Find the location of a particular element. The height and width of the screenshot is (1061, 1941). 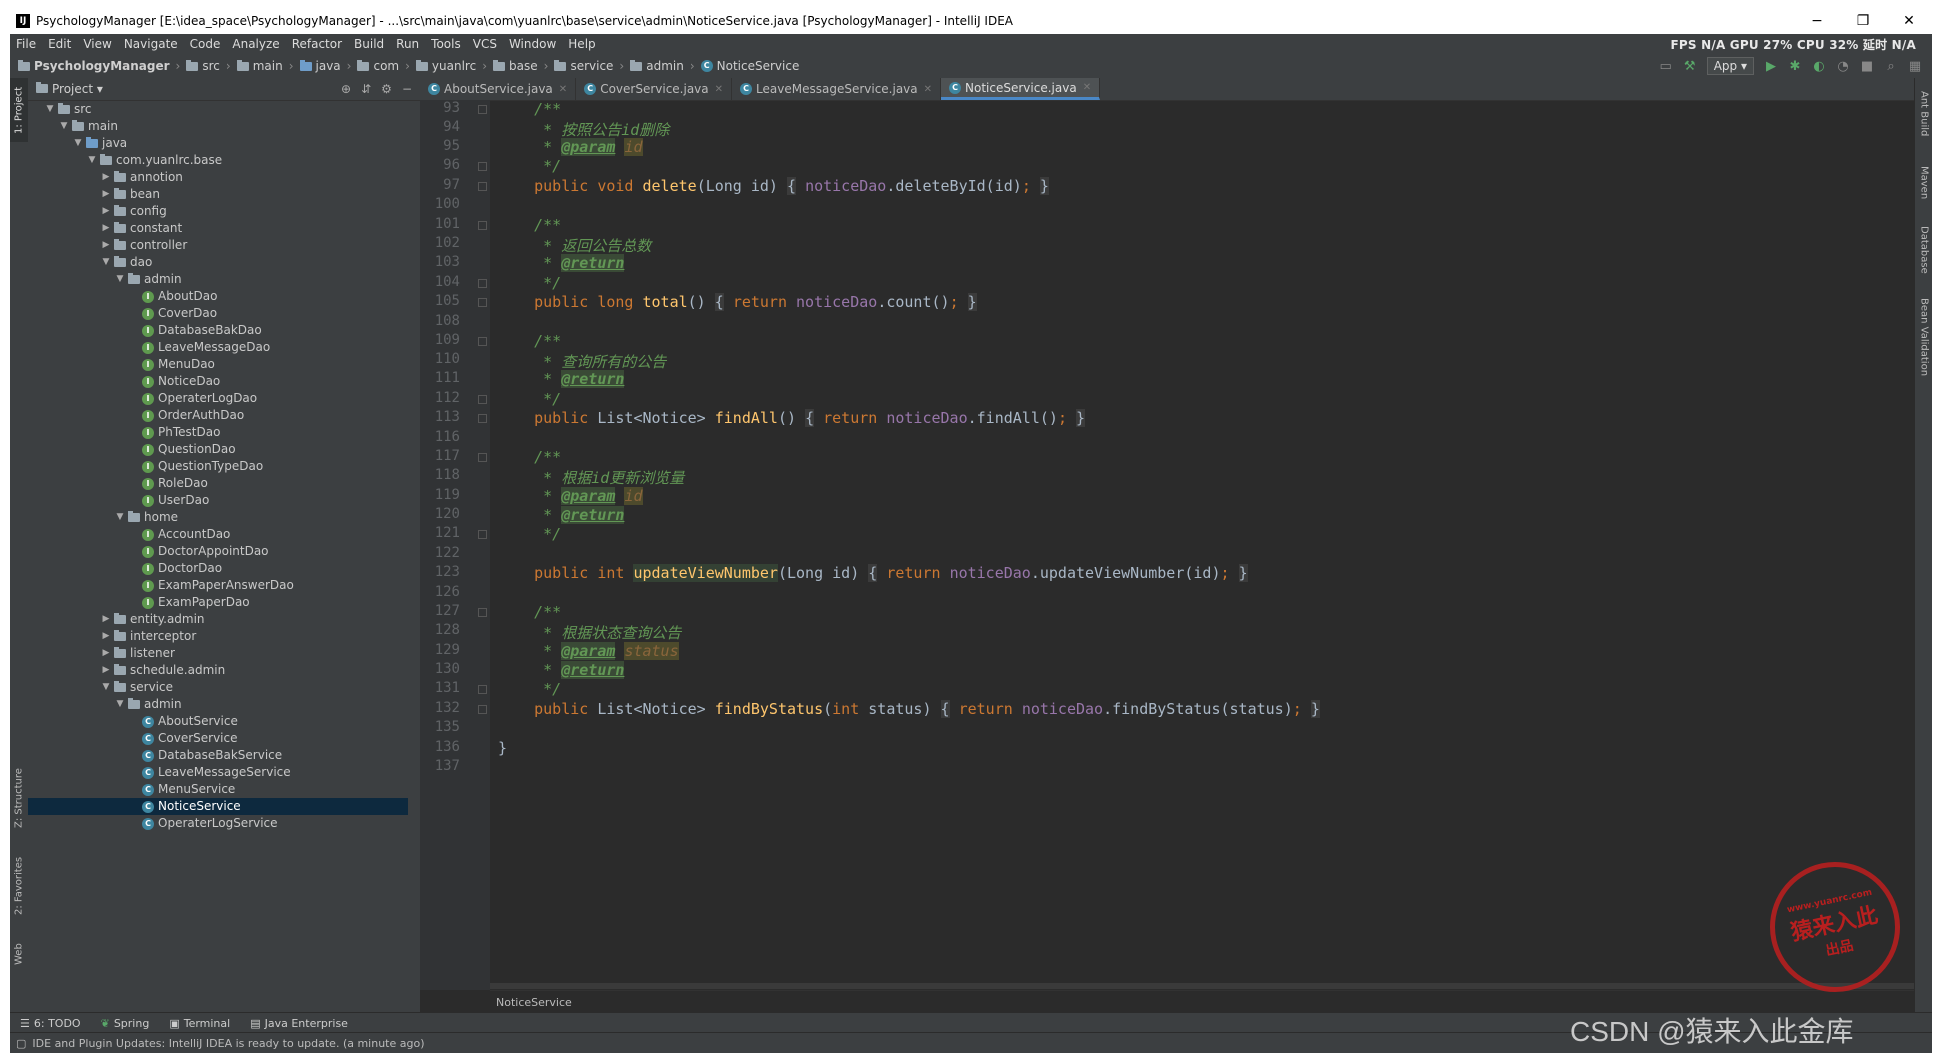

crumb-com: com is located at coordinates (378, 66).